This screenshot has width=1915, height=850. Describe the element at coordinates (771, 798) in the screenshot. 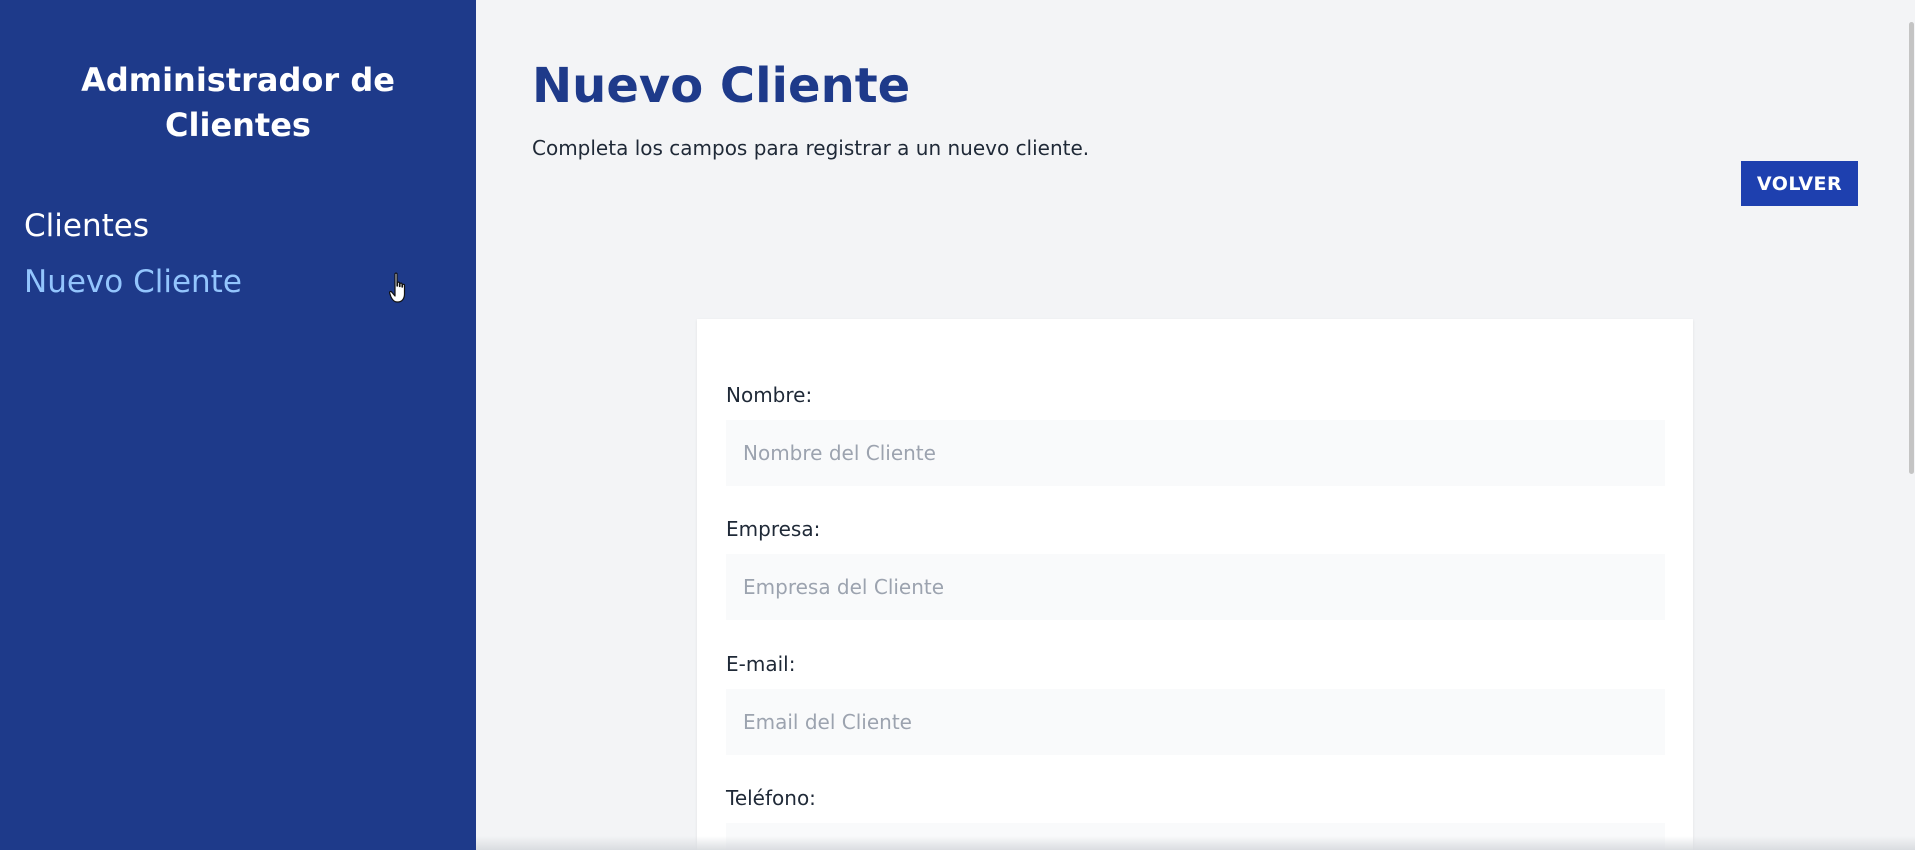

I see `telefono-label: Teléfono:` at that location.